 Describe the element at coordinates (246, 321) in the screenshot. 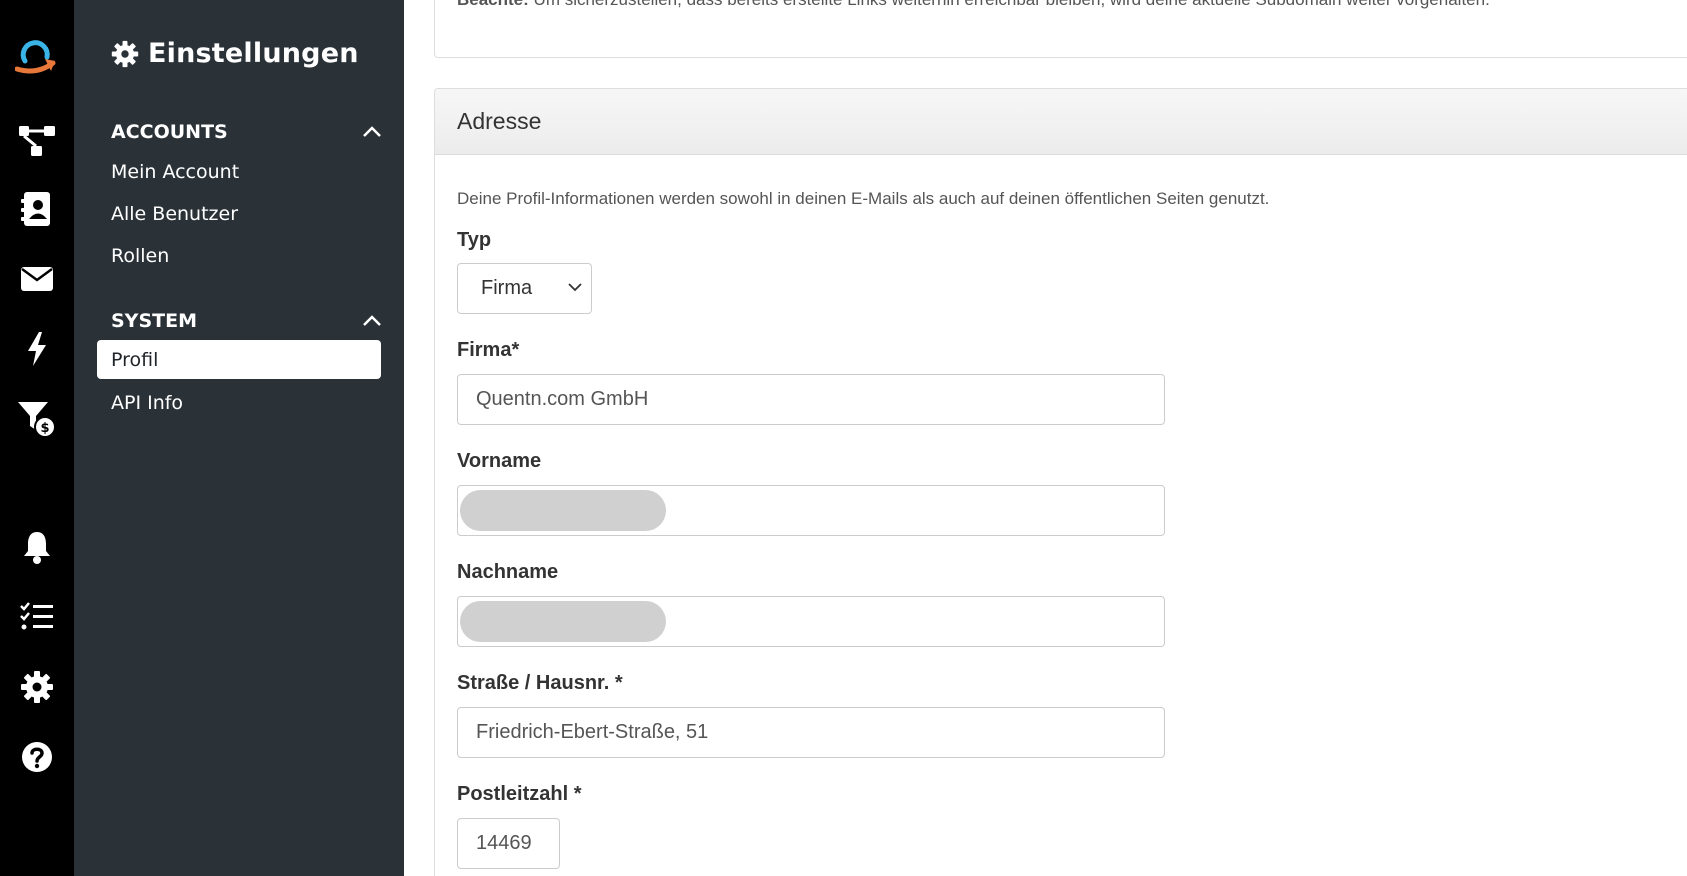

I see `section-system: SYSTEM` at that location.